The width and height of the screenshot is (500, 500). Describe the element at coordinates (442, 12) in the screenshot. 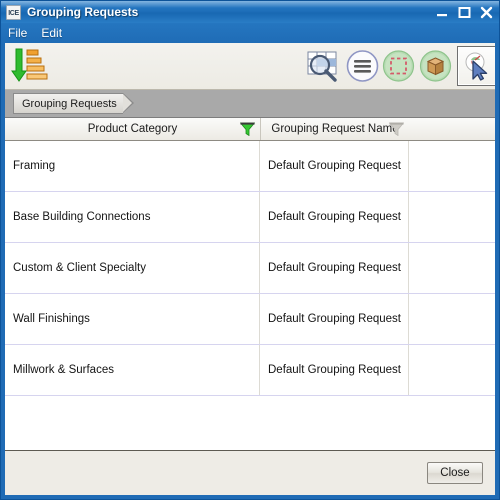

I see `minimize-icon` at that location.